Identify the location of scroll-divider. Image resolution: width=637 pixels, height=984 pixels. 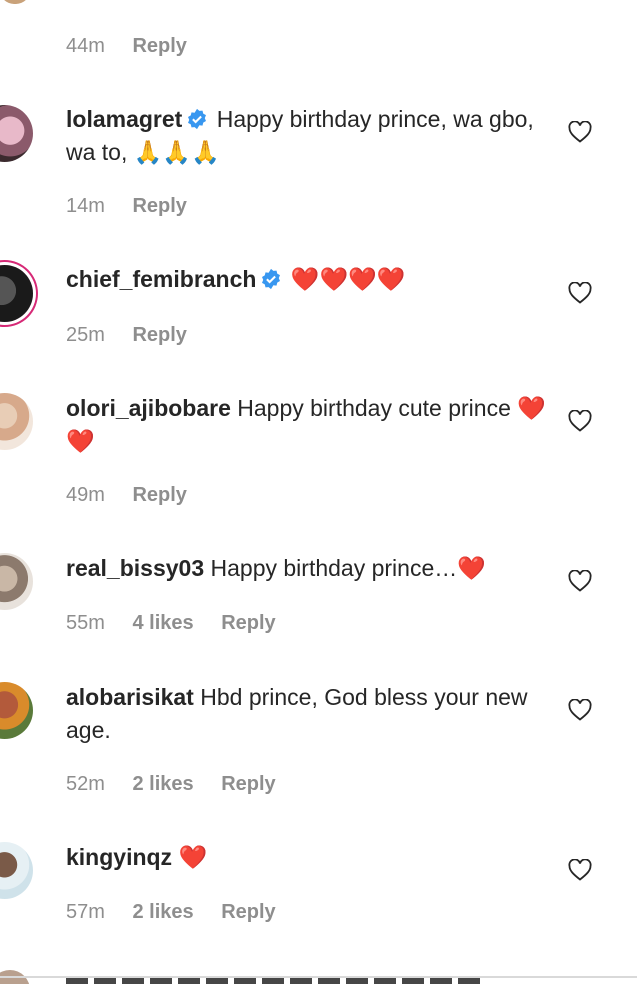
(318, 977).